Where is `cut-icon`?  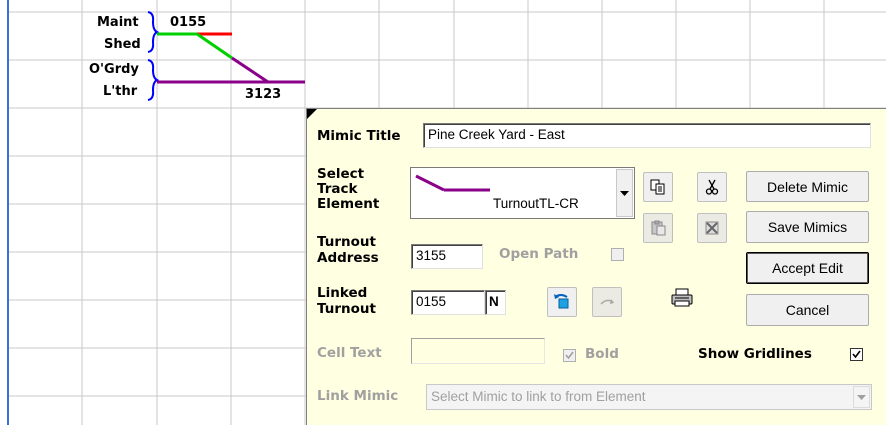 cut-icon is located at coordinates (712, 187).